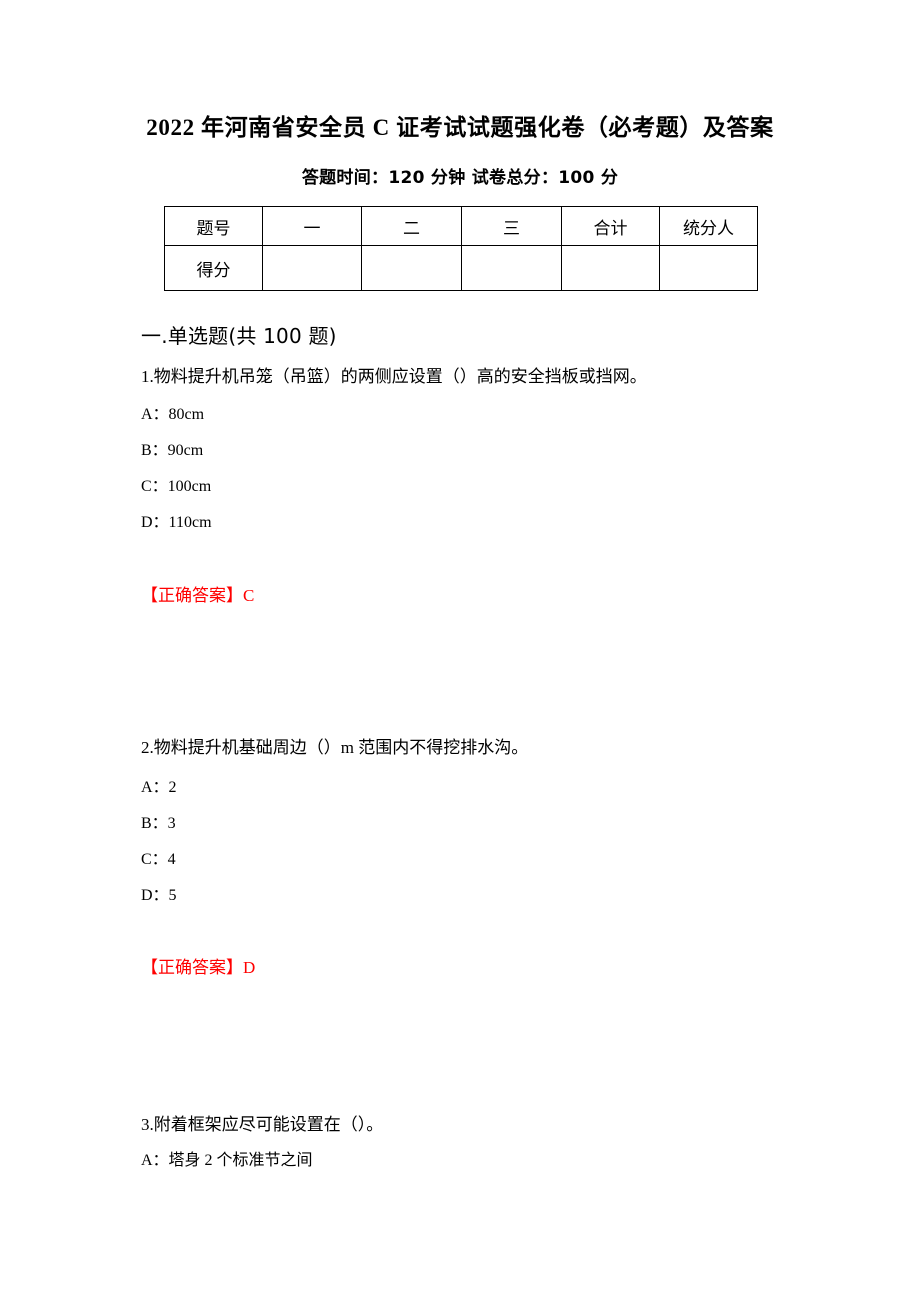  I want to click on page-title: 2022 年河南省安全员 C 证考试试题强化卷（必考题）及答案, so click(460, 127).